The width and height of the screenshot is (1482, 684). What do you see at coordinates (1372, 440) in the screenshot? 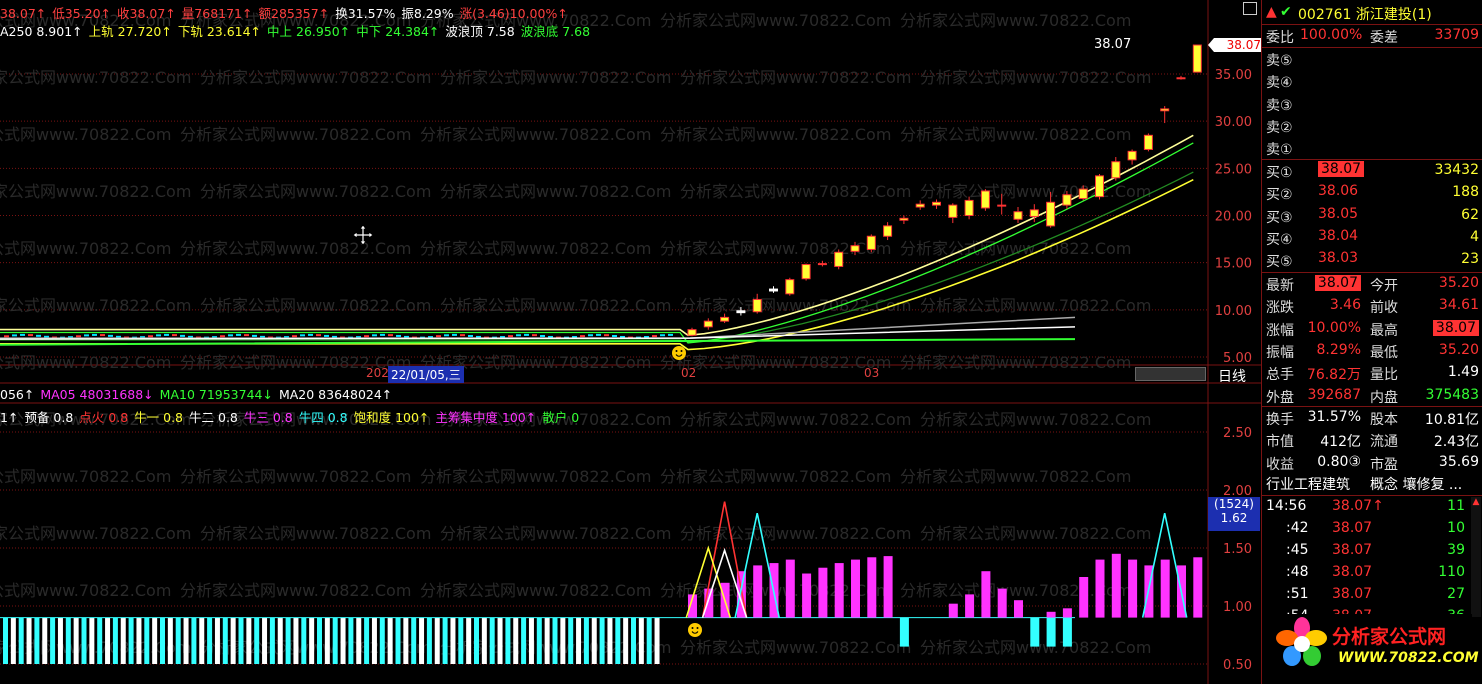
I see `stat-row: 市值 412亿 流通 2.43亿` at bounding box center [1372, 440].